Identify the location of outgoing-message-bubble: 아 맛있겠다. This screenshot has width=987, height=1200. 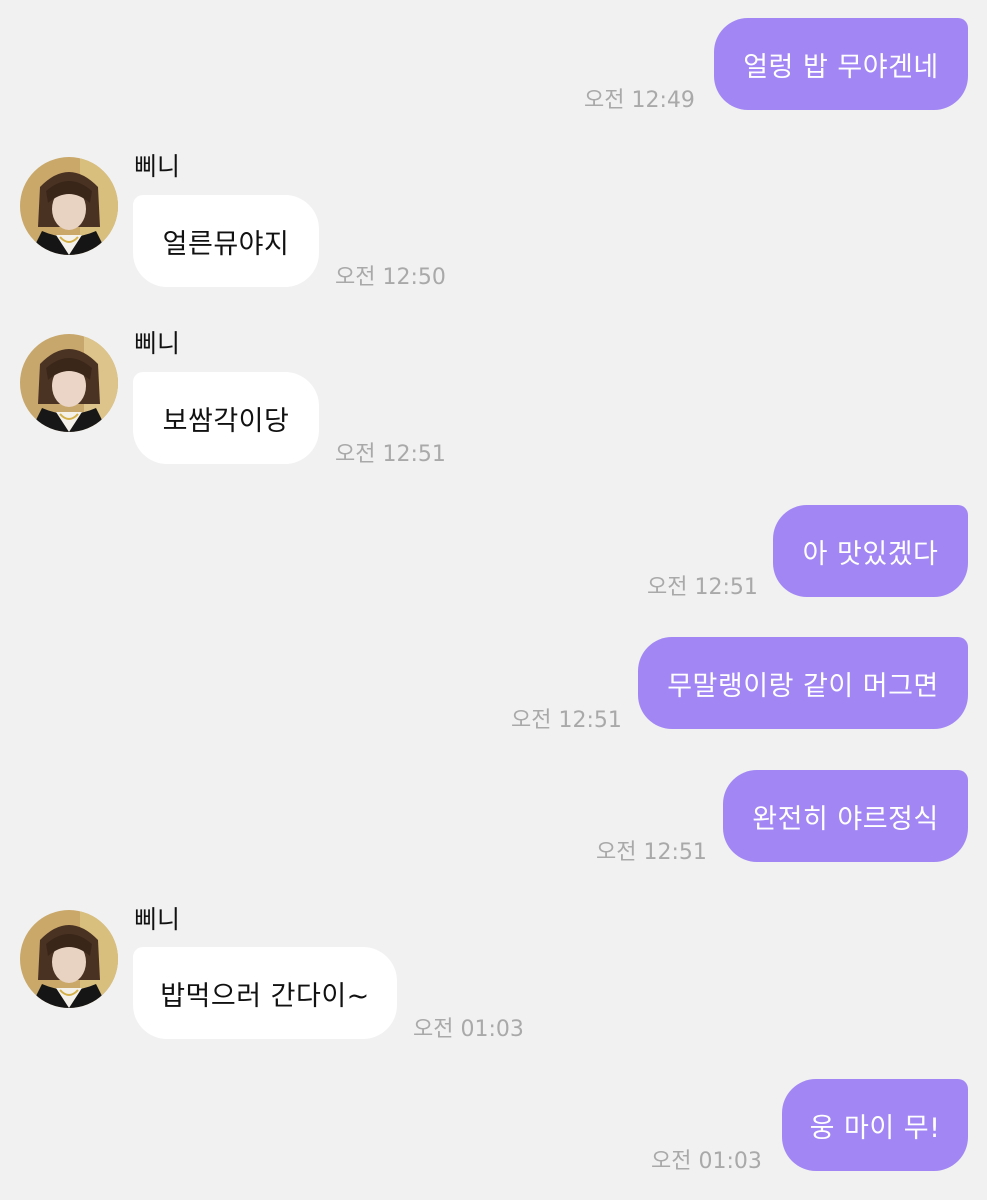
(870, 551).